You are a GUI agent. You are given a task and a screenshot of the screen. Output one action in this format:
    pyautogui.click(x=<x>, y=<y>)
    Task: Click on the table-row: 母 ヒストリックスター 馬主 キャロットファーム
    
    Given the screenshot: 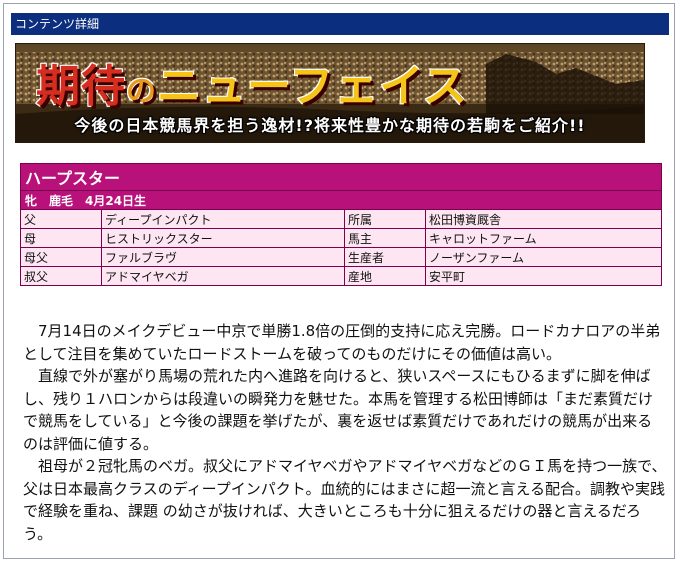 What is the action you would take?
    pyautogui.click(x=341, y=238)
    